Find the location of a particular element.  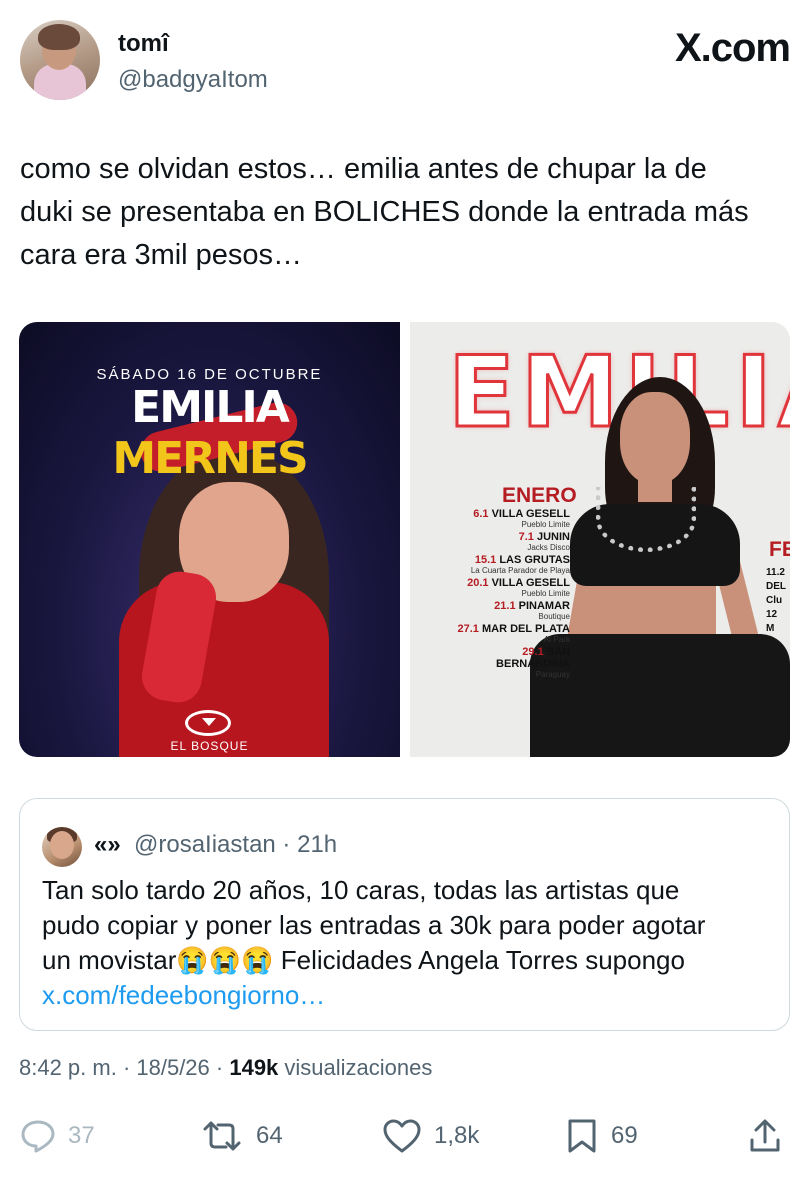

reply-count: 37 is located at coordinates (81, 1135).